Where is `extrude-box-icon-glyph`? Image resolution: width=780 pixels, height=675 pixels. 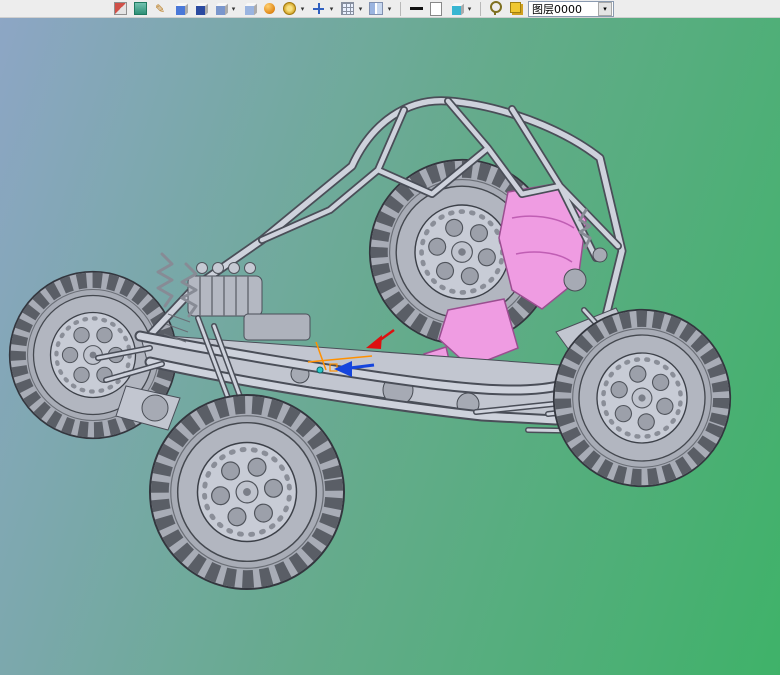
extrude-box-icon-glyph is located at coordinates (180, 10).